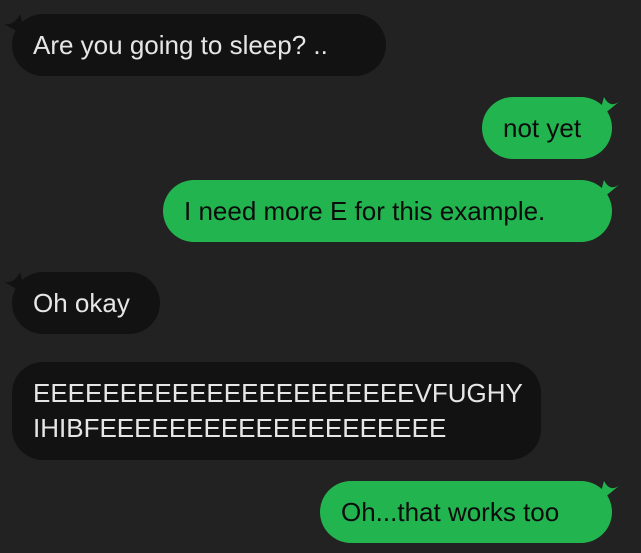 The image size is (641, 553). I want to click on message-outgoing: not yet, so click(551, 128).